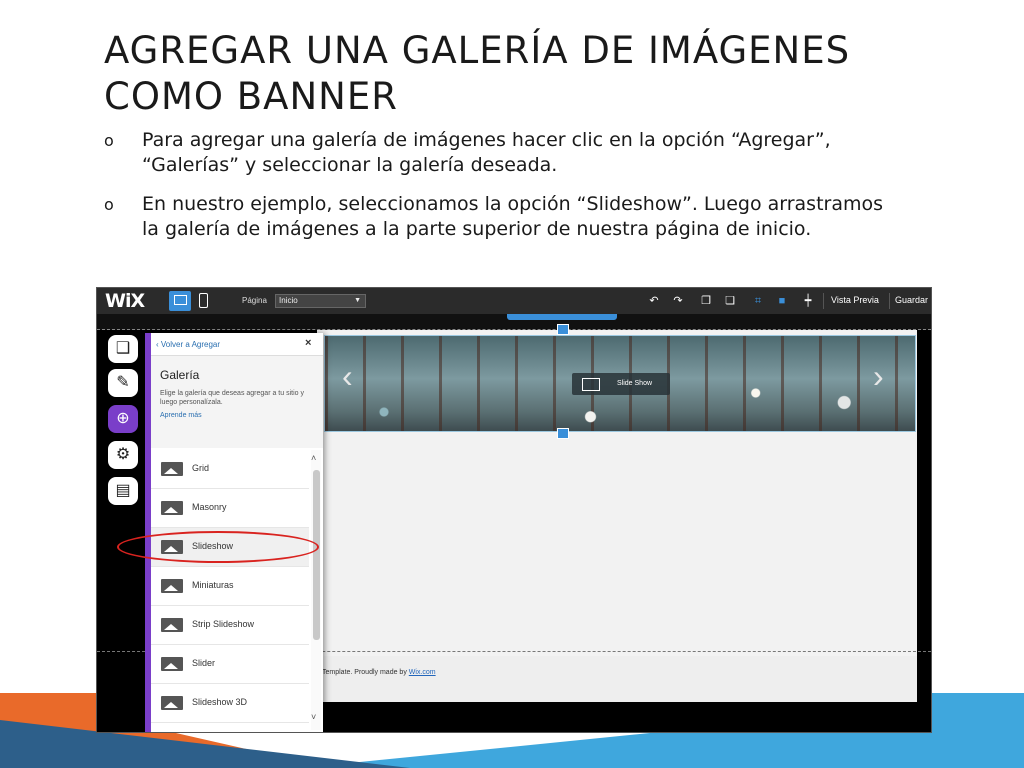 This screenshot has height=768, width=1024. I want to click on slideshow-badge: Slide Show, so click(621, 384).